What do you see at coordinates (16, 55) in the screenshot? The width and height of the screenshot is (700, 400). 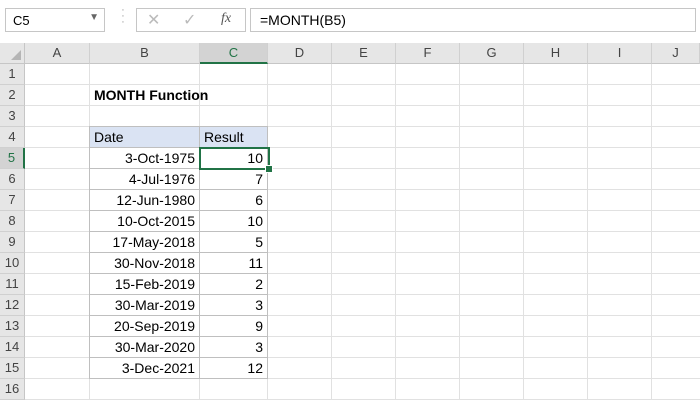 I see `select-all-icon` at bounding box center [16, 55].